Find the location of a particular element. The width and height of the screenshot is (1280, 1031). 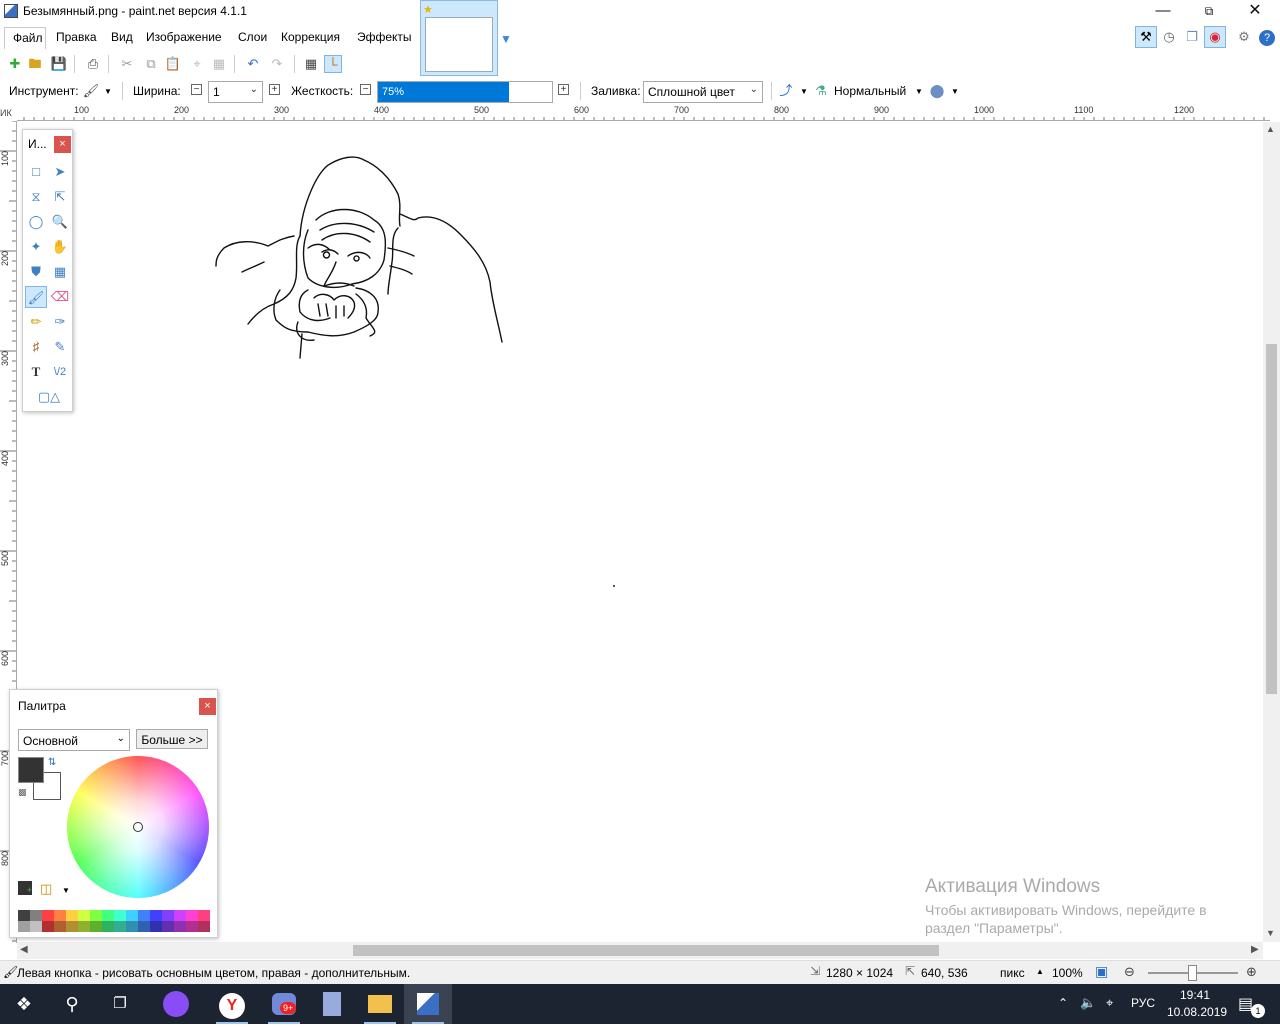

color-wheel-marker is located at coordinates (138, 827).